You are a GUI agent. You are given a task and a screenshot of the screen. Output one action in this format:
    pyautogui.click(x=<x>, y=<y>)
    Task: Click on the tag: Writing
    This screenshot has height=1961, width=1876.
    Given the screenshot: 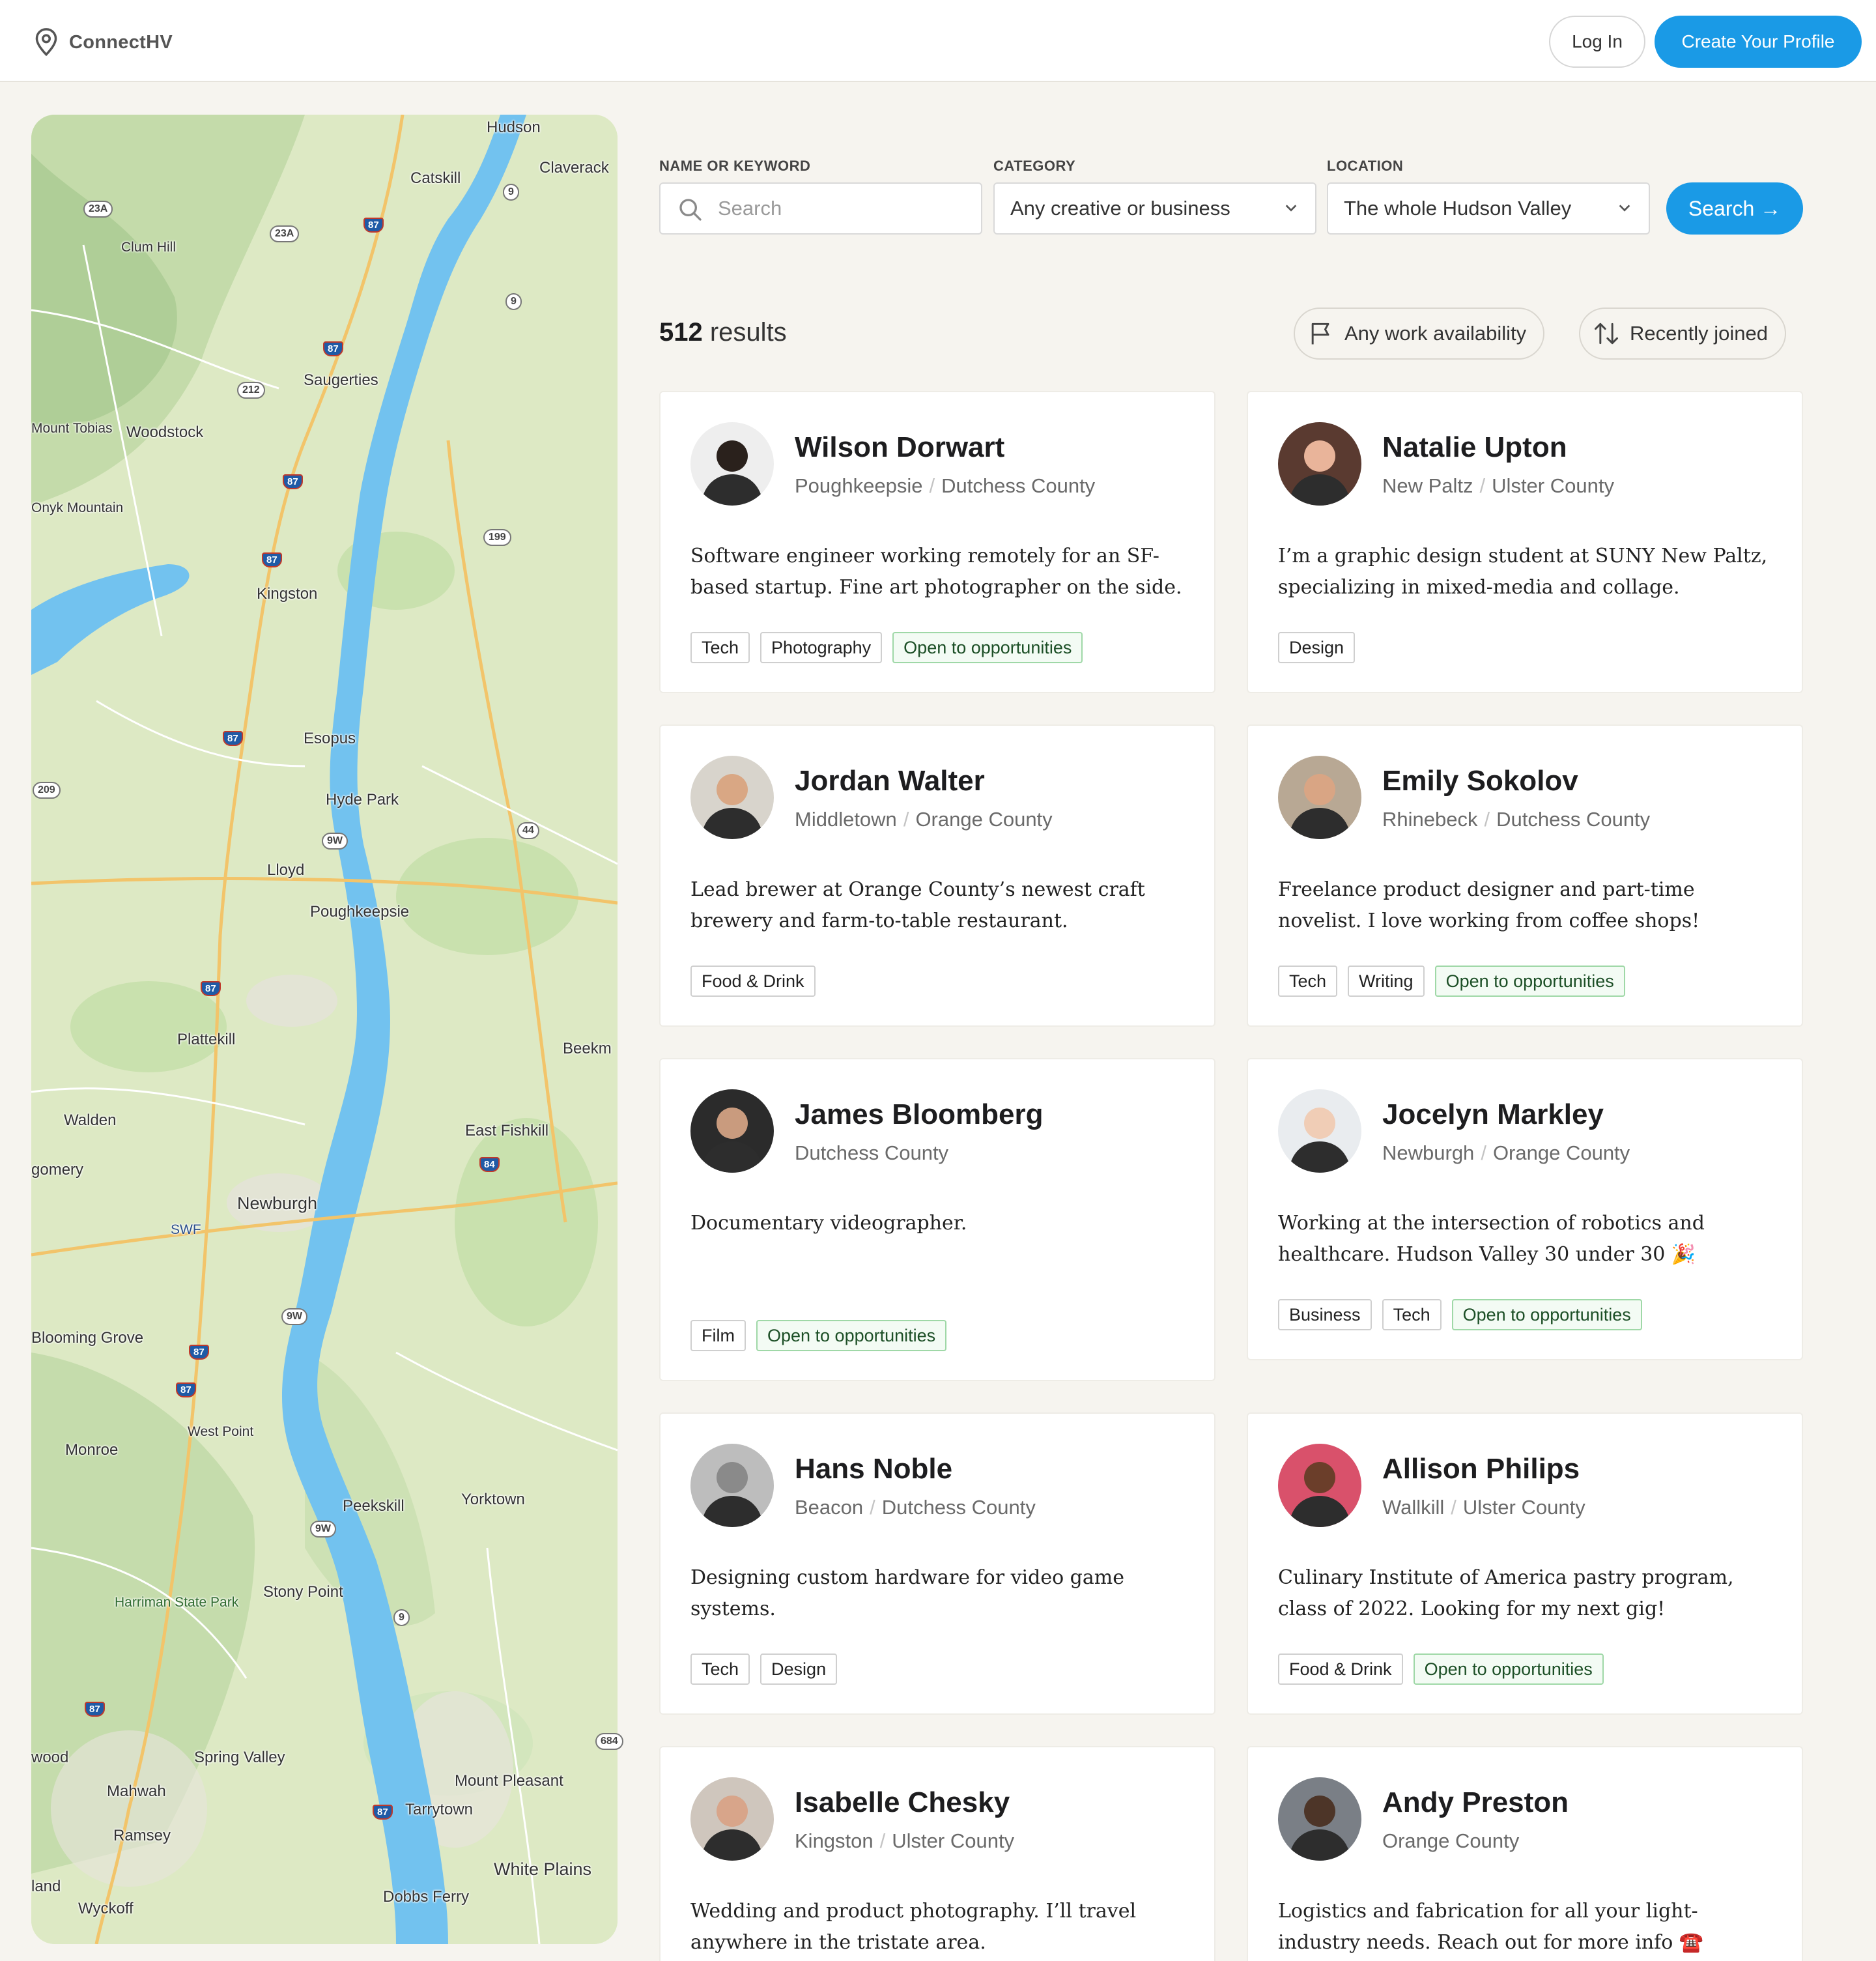 What is the action you would take?
    pyautogui.click(x=1387, y=981)
    